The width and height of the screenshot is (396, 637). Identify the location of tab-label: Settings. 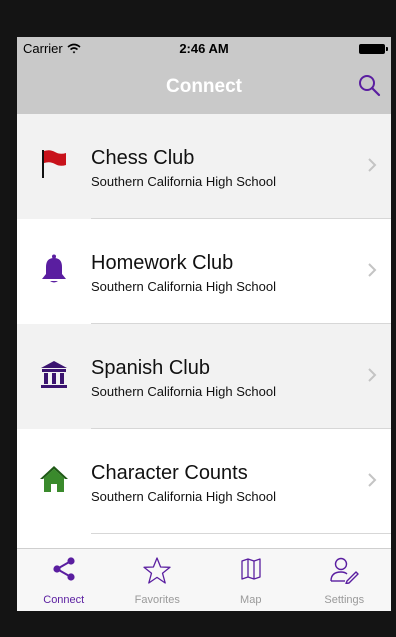
(344, 600).